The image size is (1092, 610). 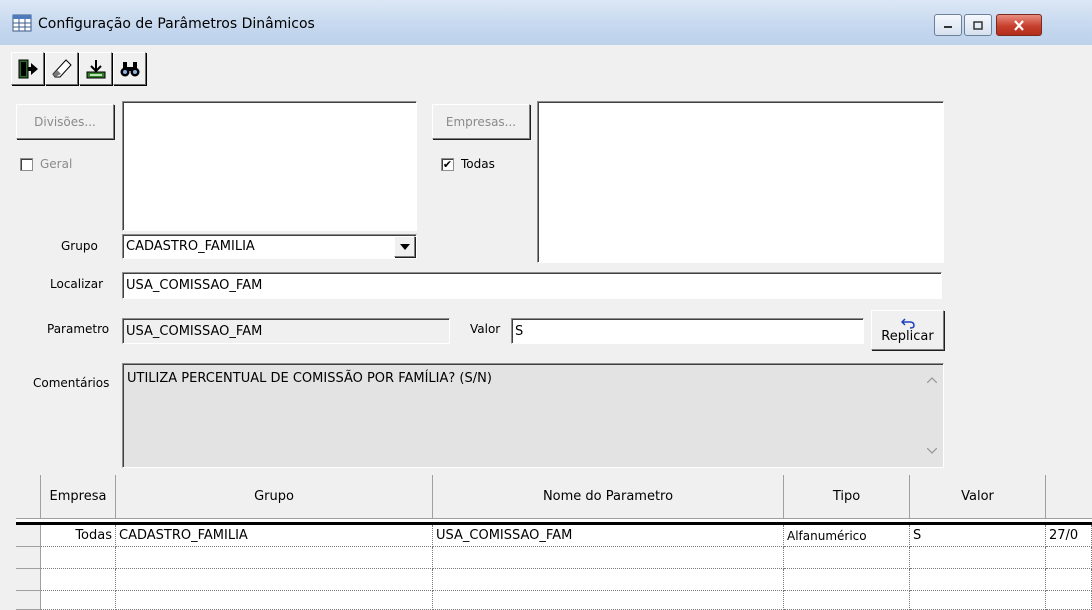 What do you see at coordinates (978, 497) in the screenshot?
I see `col-header-valor: Valor` at bounding box center [978, 497].